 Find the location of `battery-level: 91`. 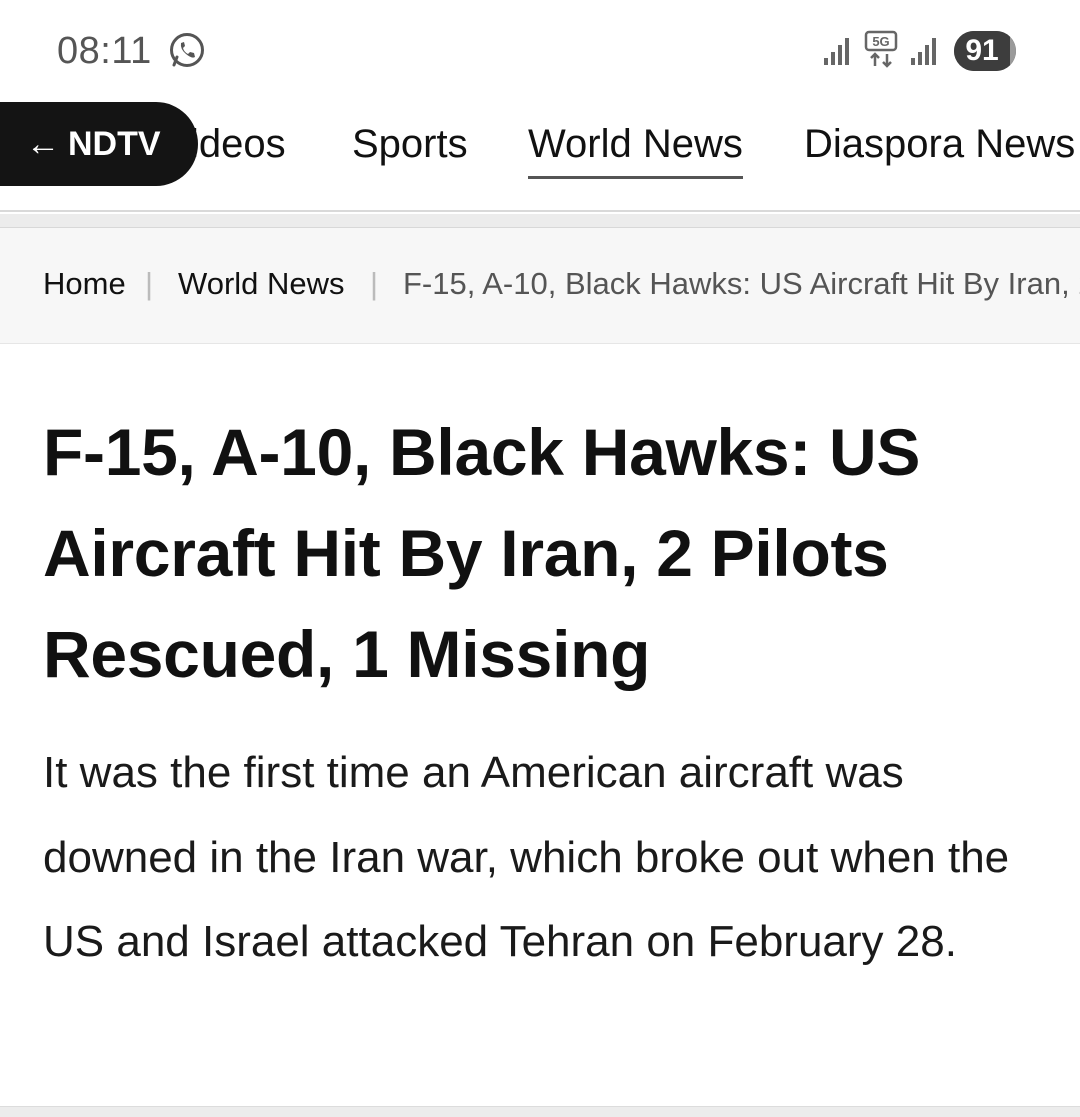

battery-level: 91 is located at coordinates (982, 50).